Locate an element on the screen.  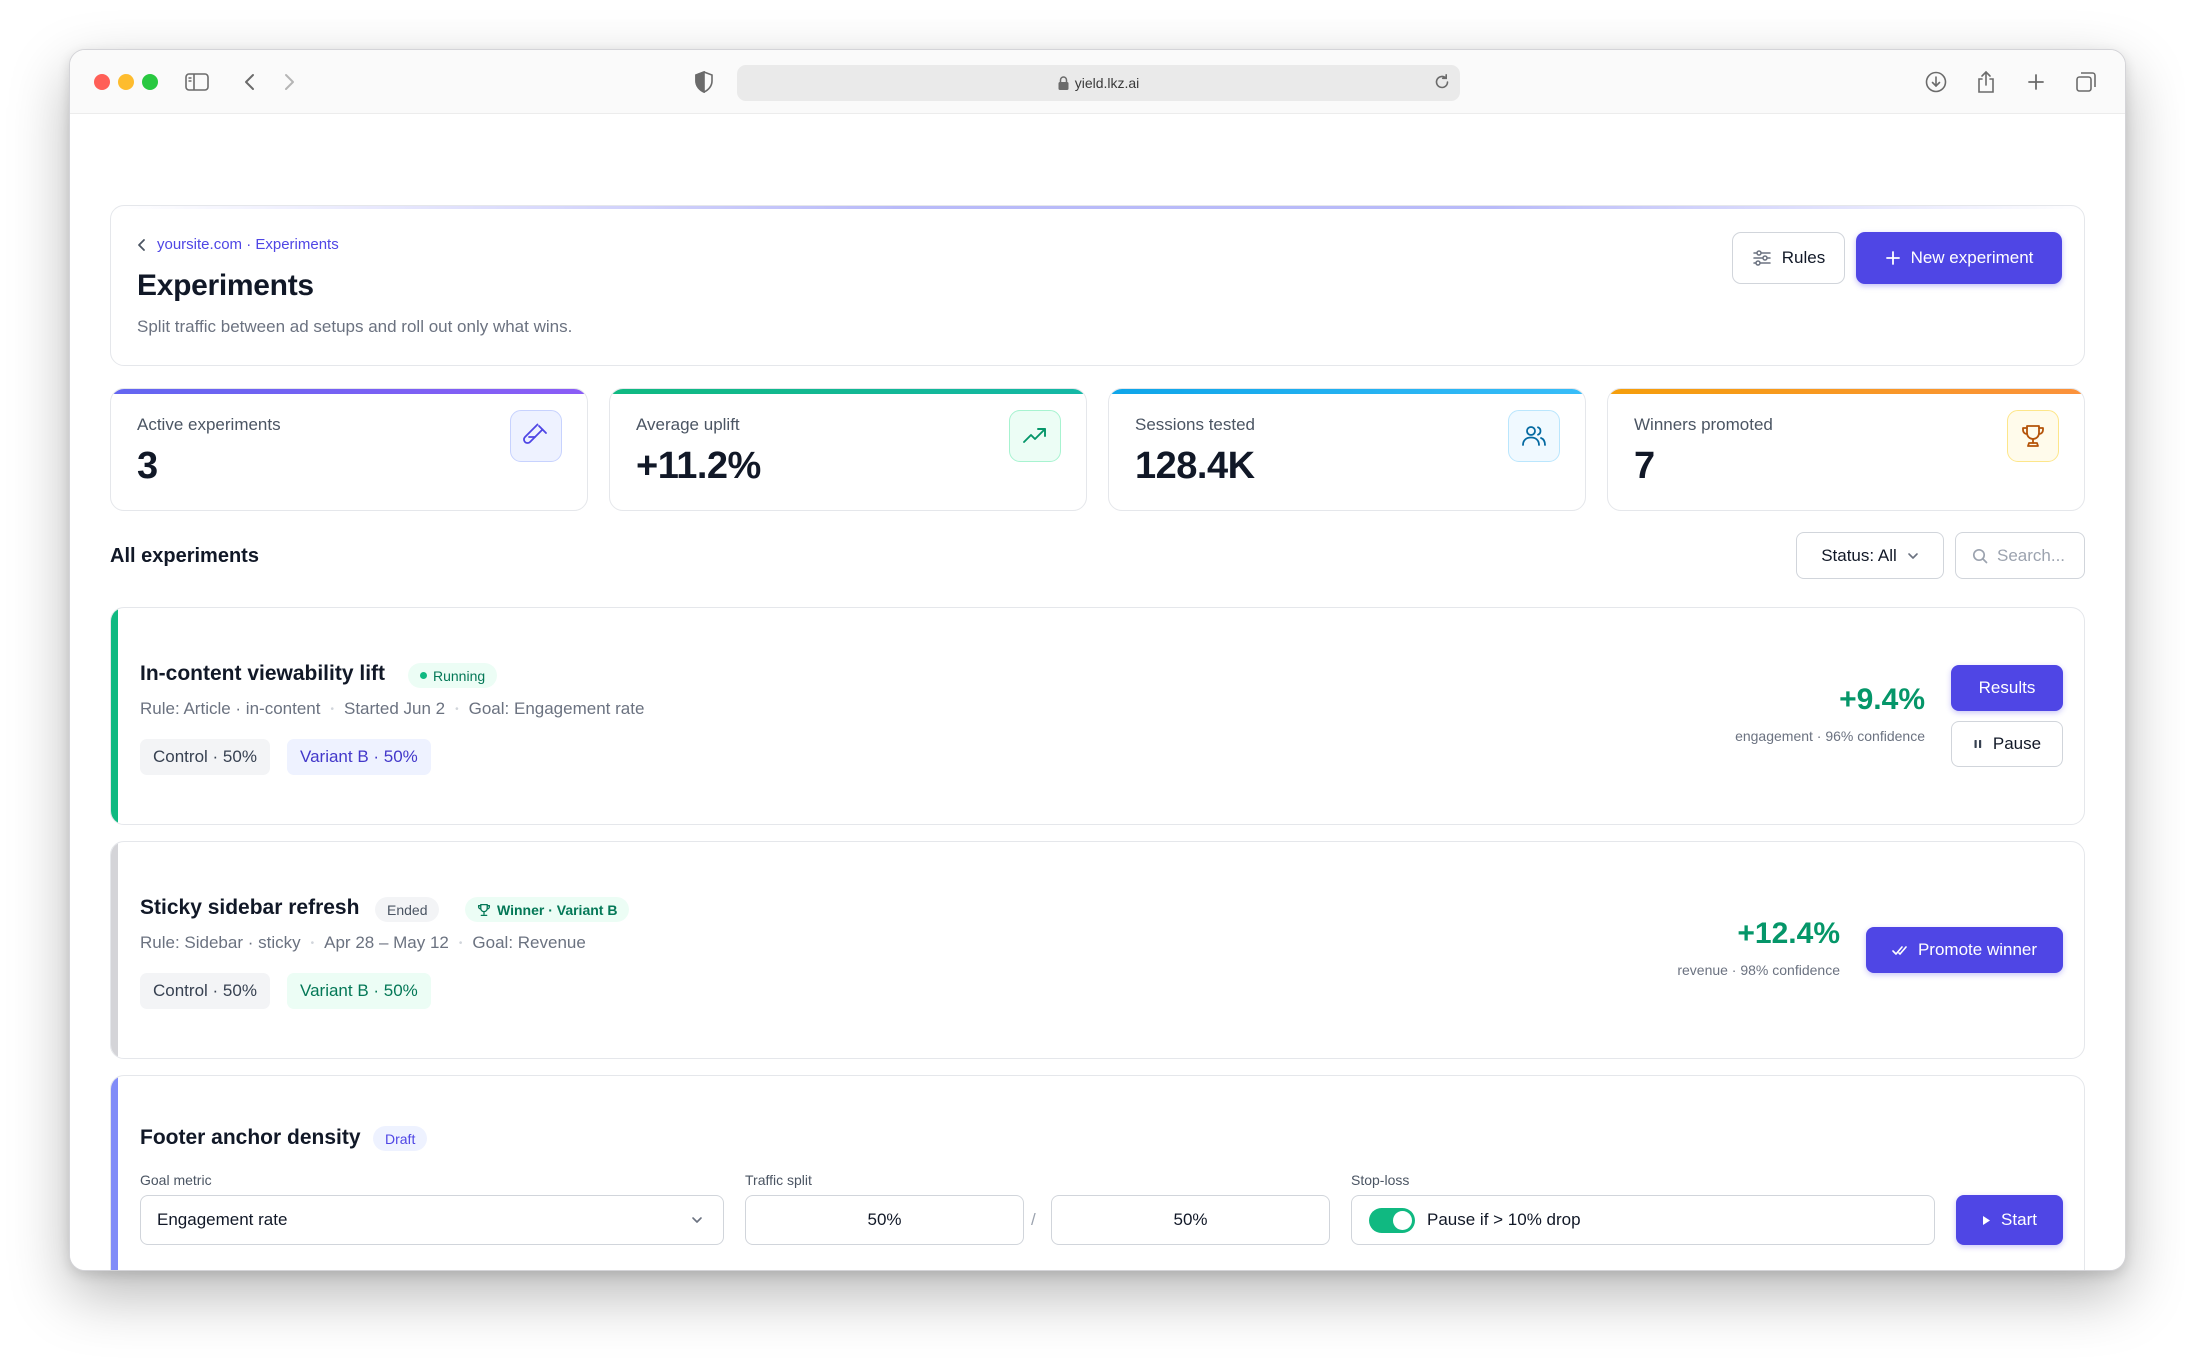
start-button-label: Start is located at coordinates (2019, 1219).